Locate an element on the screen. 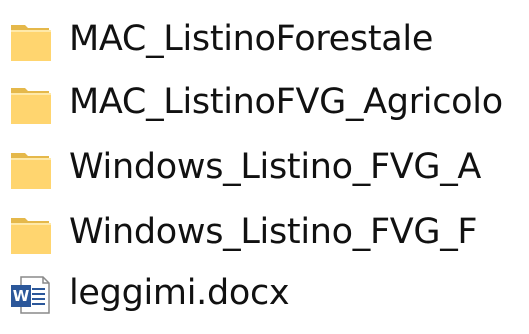 This screenshot has height=334, width=529. word-badge-letter: W is located at coordinates (21, 296).